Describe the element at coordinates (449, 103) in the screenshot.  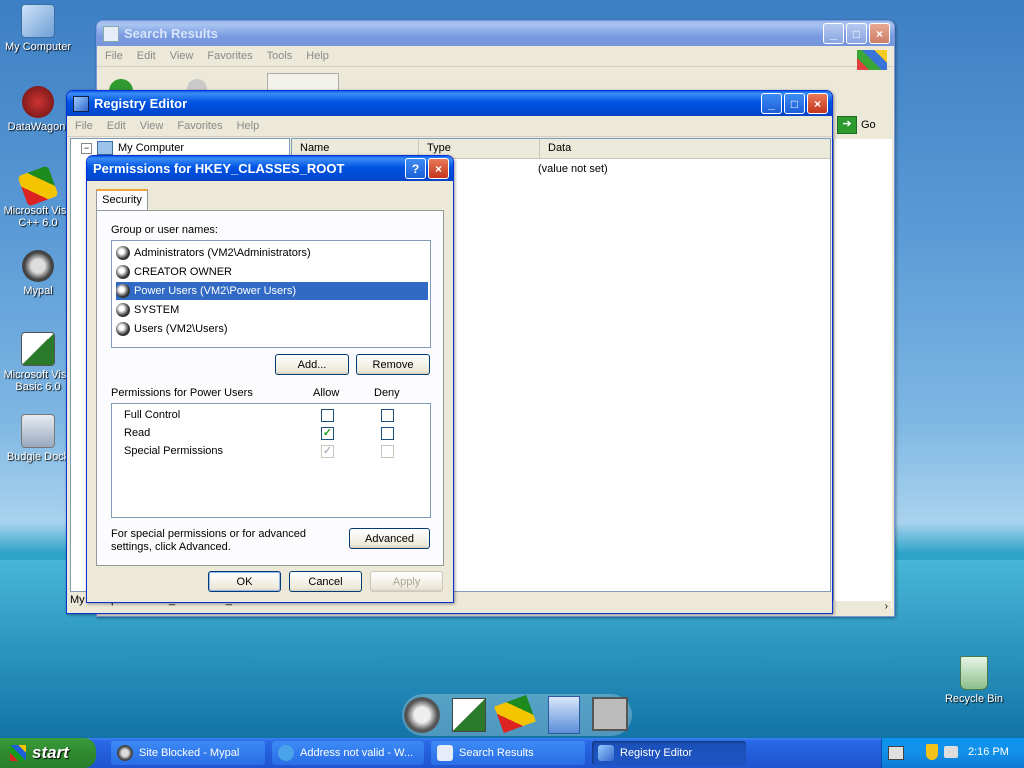
I see `registry-titlebar: Registry Editor _ □ ×` at that location.